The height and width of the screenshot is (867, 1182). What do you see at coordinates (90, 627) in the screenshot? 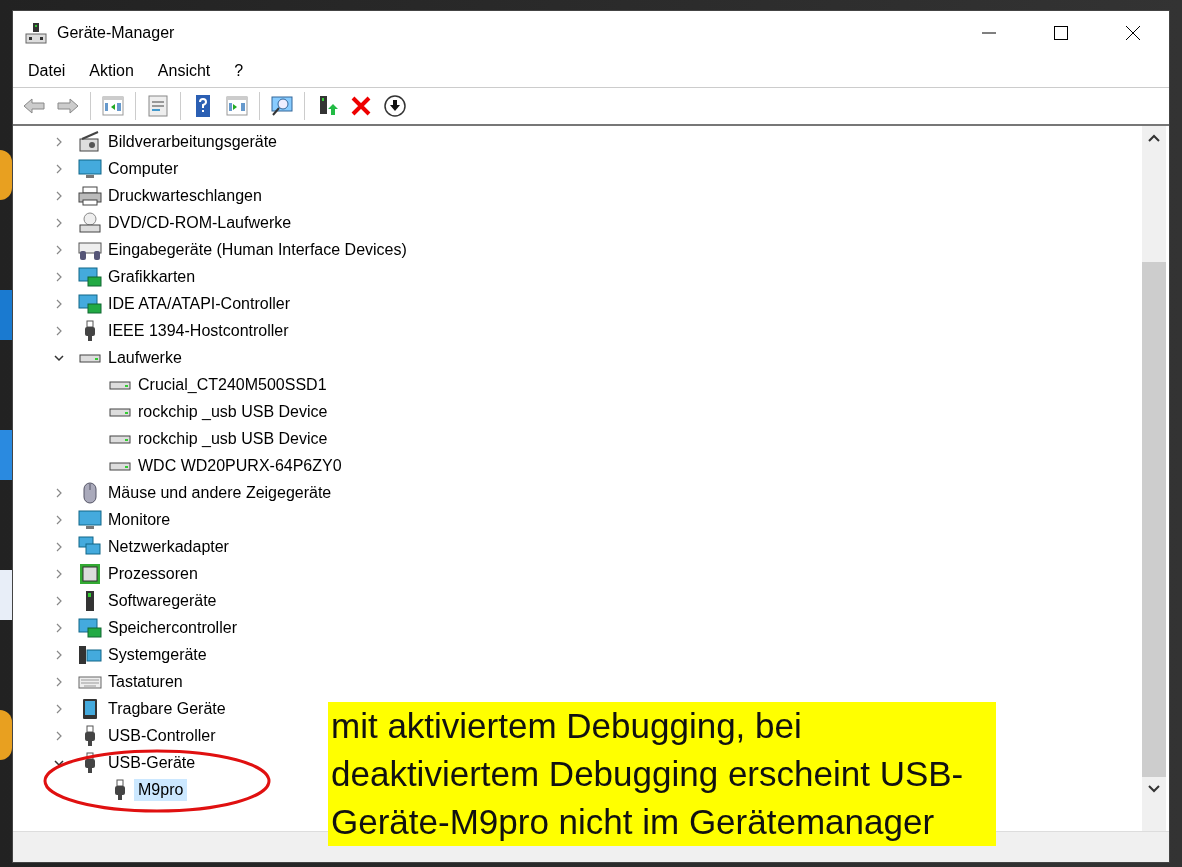
I see `card-icon` at bounding box center [90, 627].